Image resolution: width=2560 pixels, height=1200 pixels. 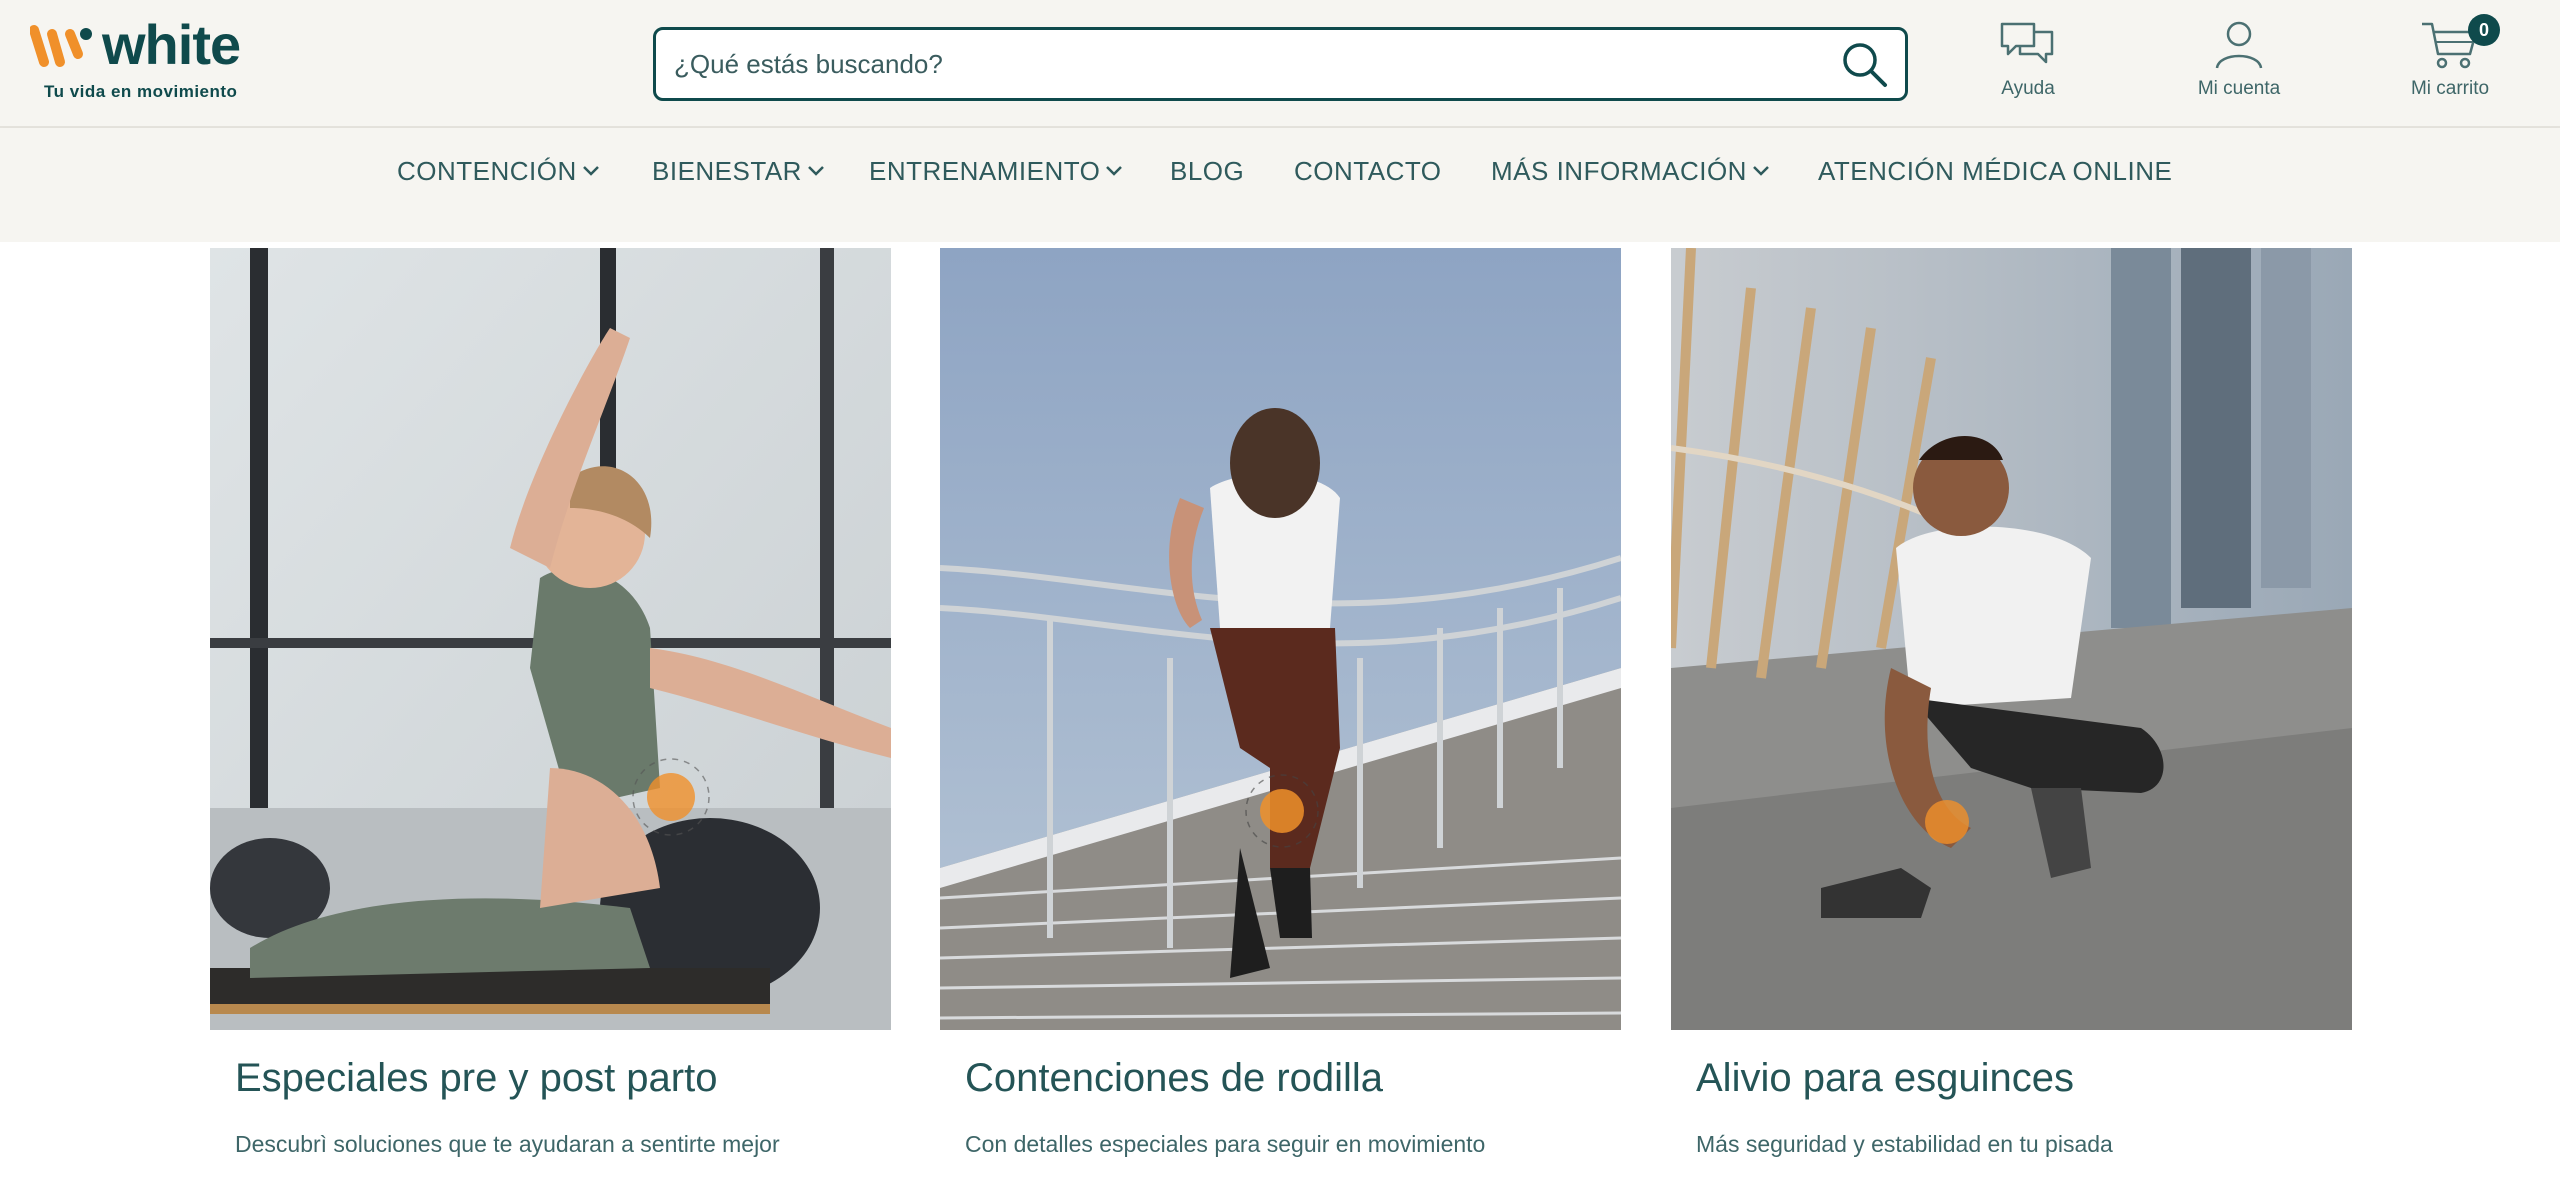 What do you see at coordinates (2239, 45) in the screenshot?
I see `user-icon` at bounding box center [2239, 45].